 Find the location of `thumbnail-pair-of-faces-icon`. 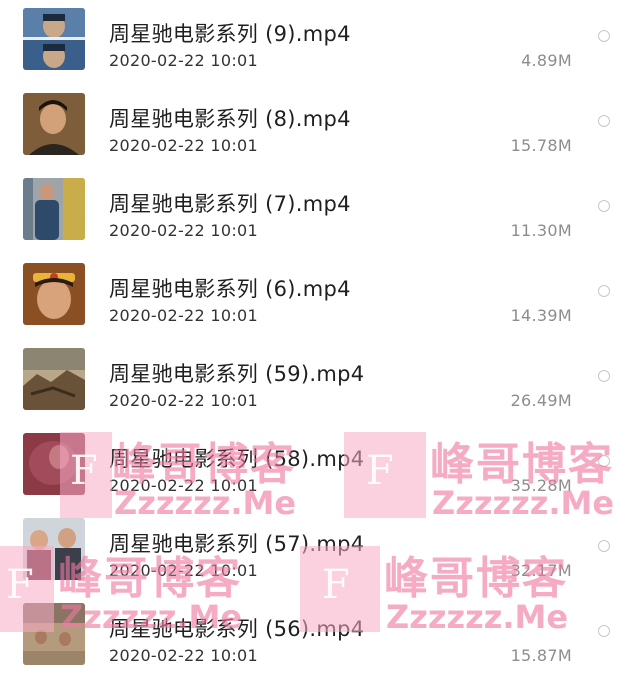

thumbnail-pair-of-faces-icon is located at coordinates (54, 39).